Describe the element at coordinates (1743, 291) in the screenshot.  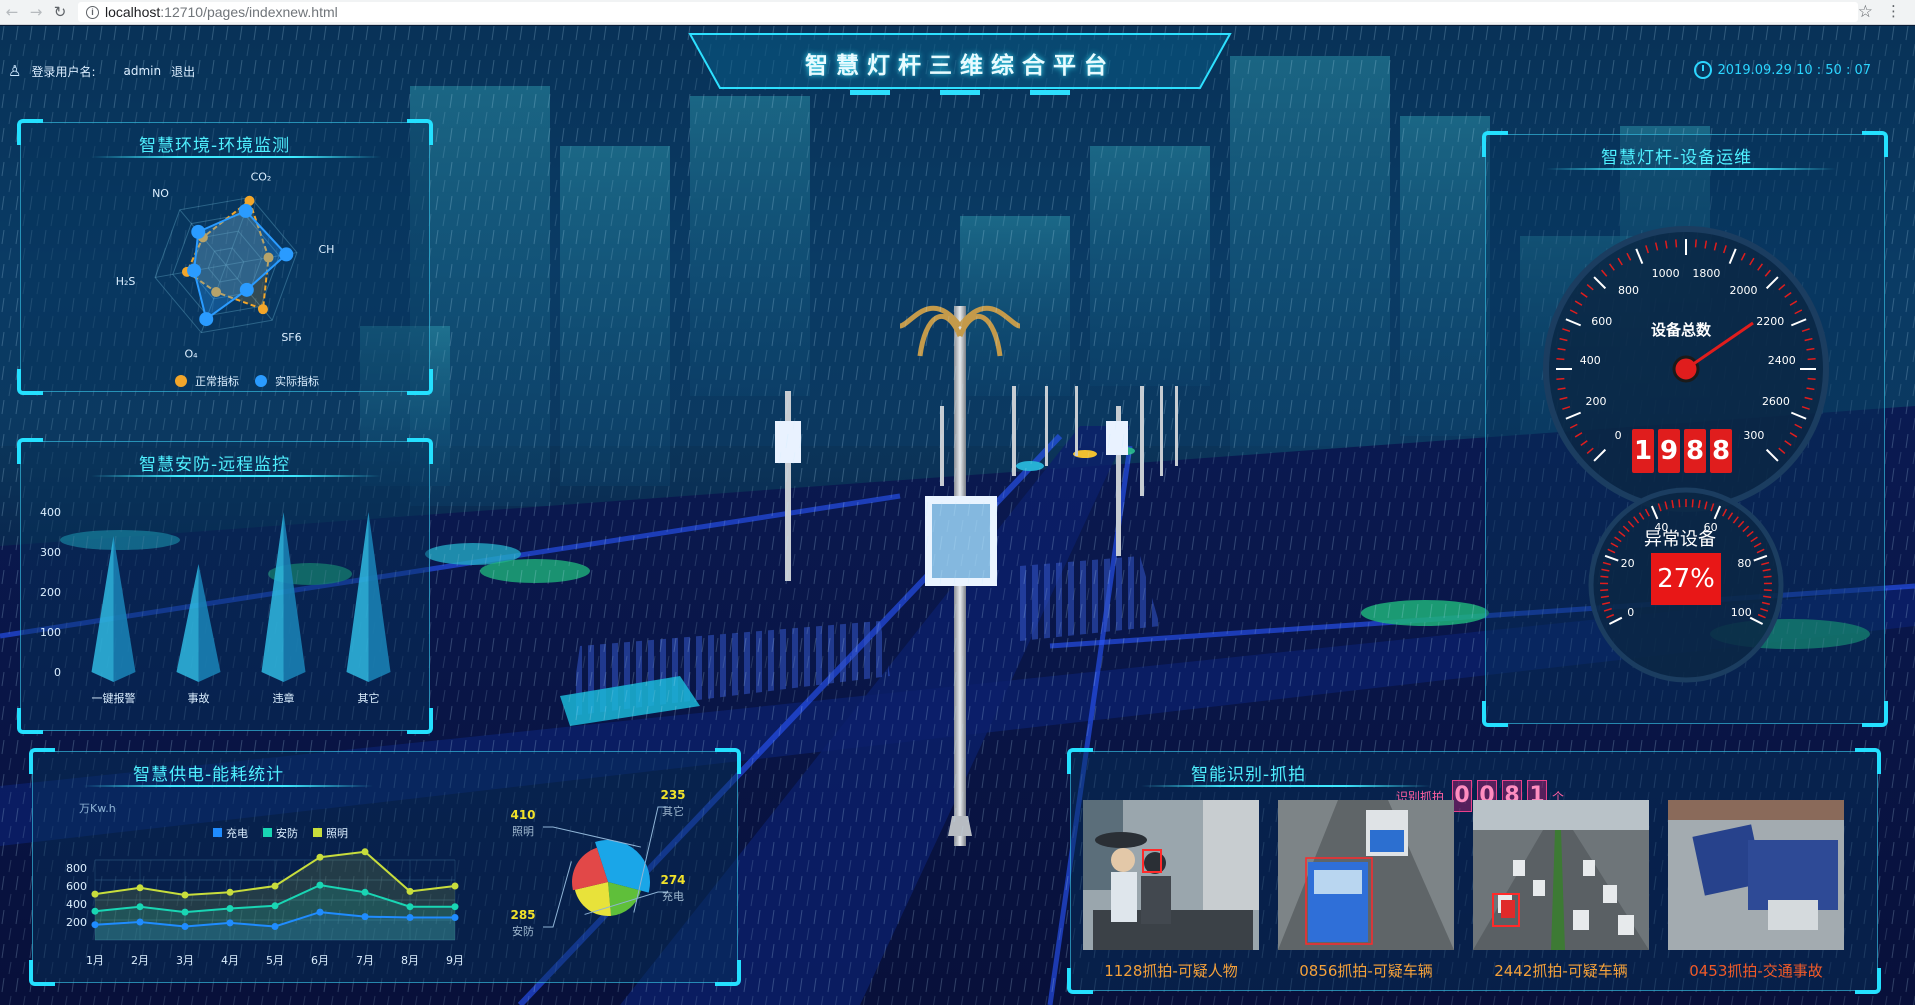
I see `gauge-tick-label: 2000` at that location.